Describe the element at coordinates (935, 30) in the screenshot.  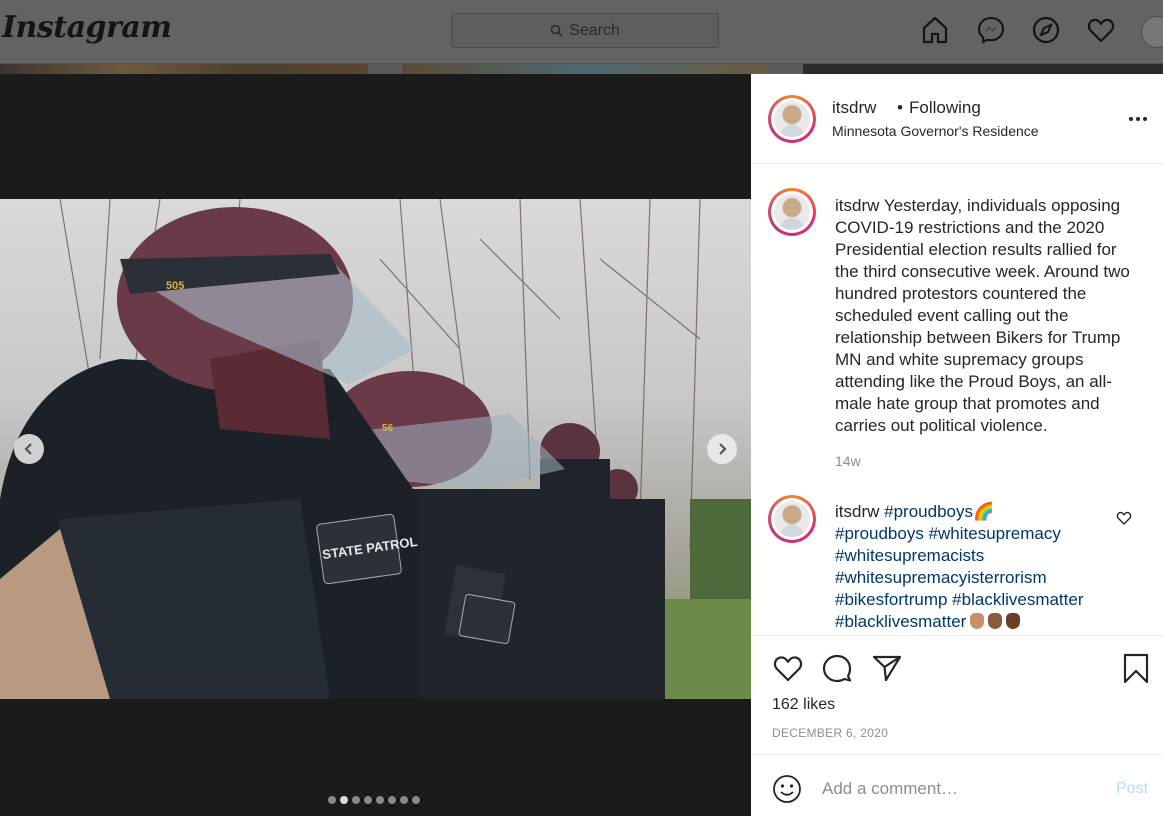
I see `home-icon` at that location.